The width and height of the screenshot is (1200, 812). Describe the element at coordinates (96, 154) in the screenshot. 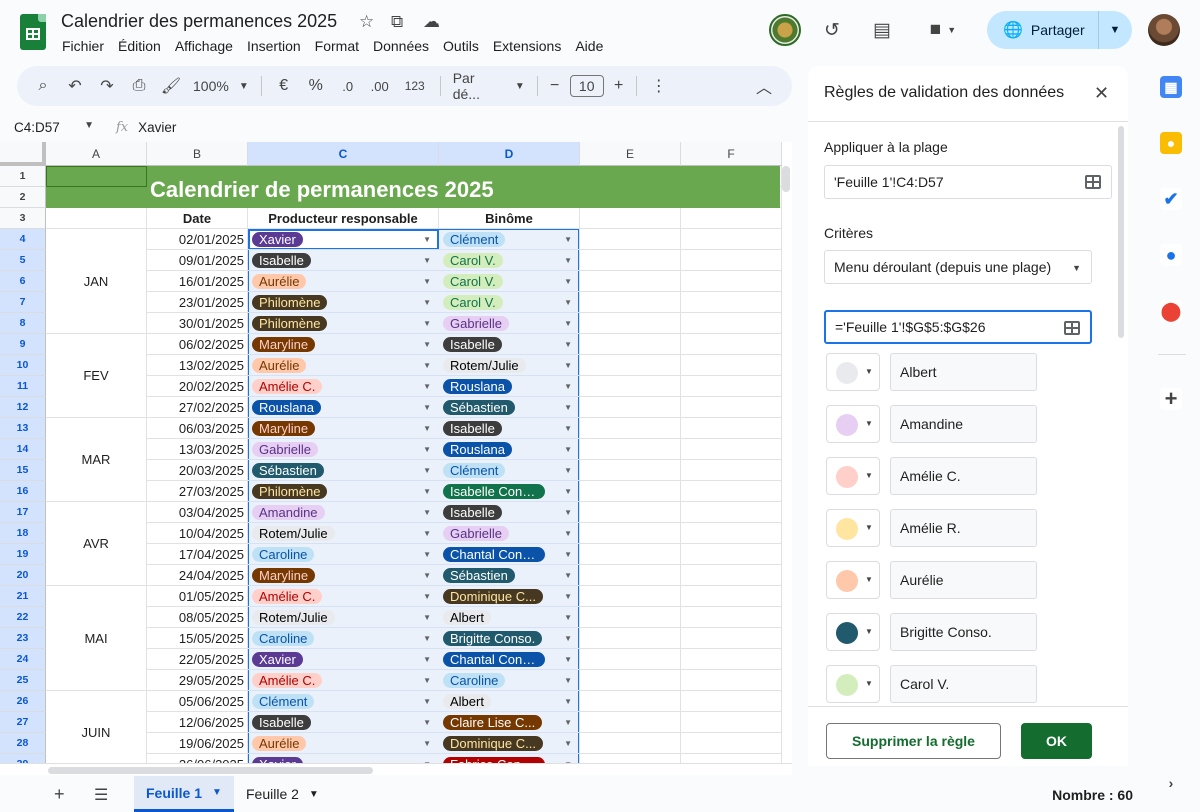

I see `column-header: A` at that location.